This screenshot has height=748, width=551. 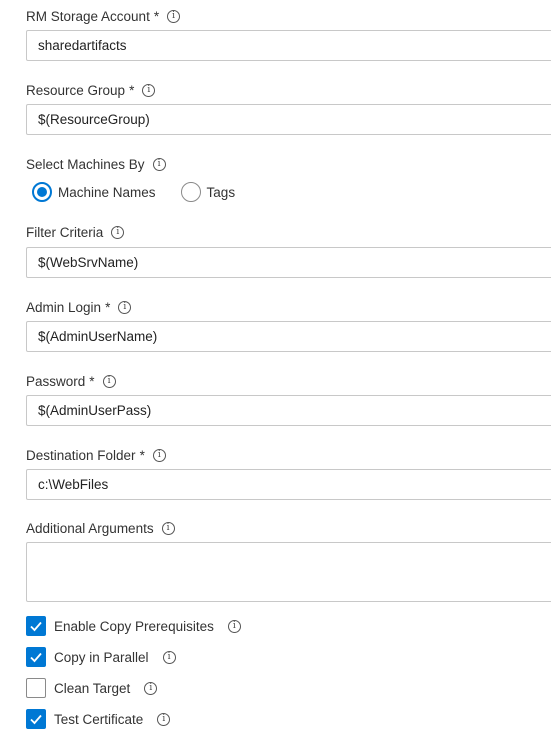 I want to click on checkbox-label: Test Certificate, so click(x=99, y=719).